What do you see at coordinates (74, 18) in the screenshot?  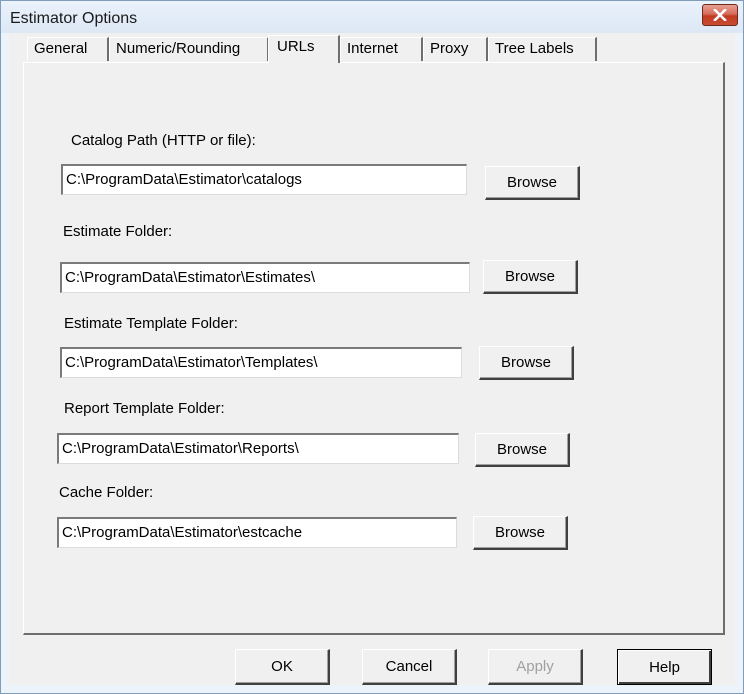 I see `window-title: Estimator Options` at bounding box center [74, 18].